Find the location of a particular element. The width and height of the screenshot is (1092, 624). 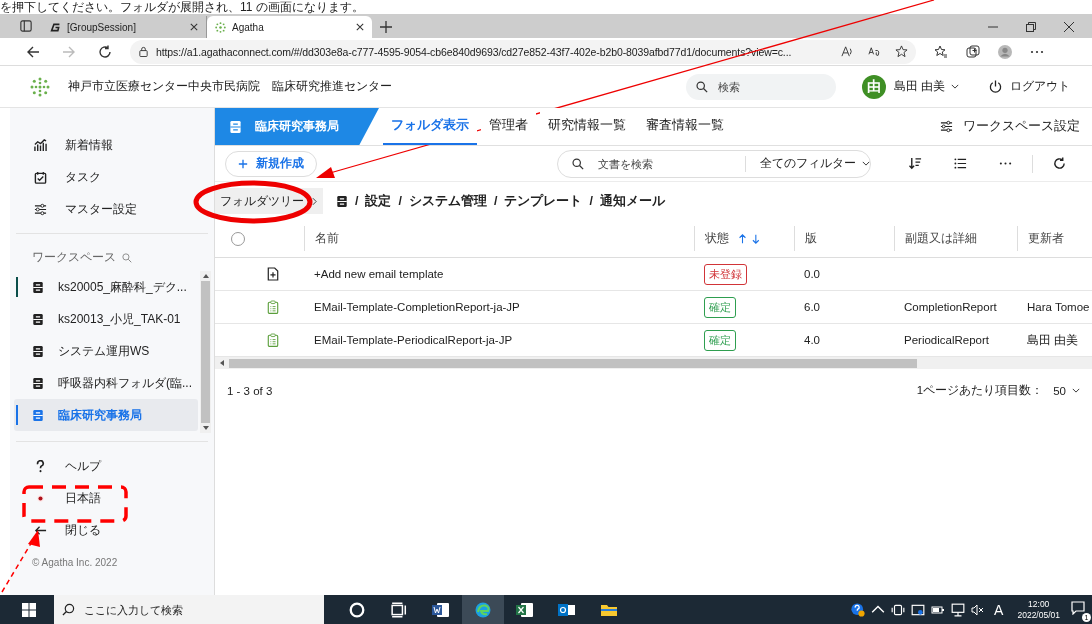

sort-icon is located at coordinates (915, 163).